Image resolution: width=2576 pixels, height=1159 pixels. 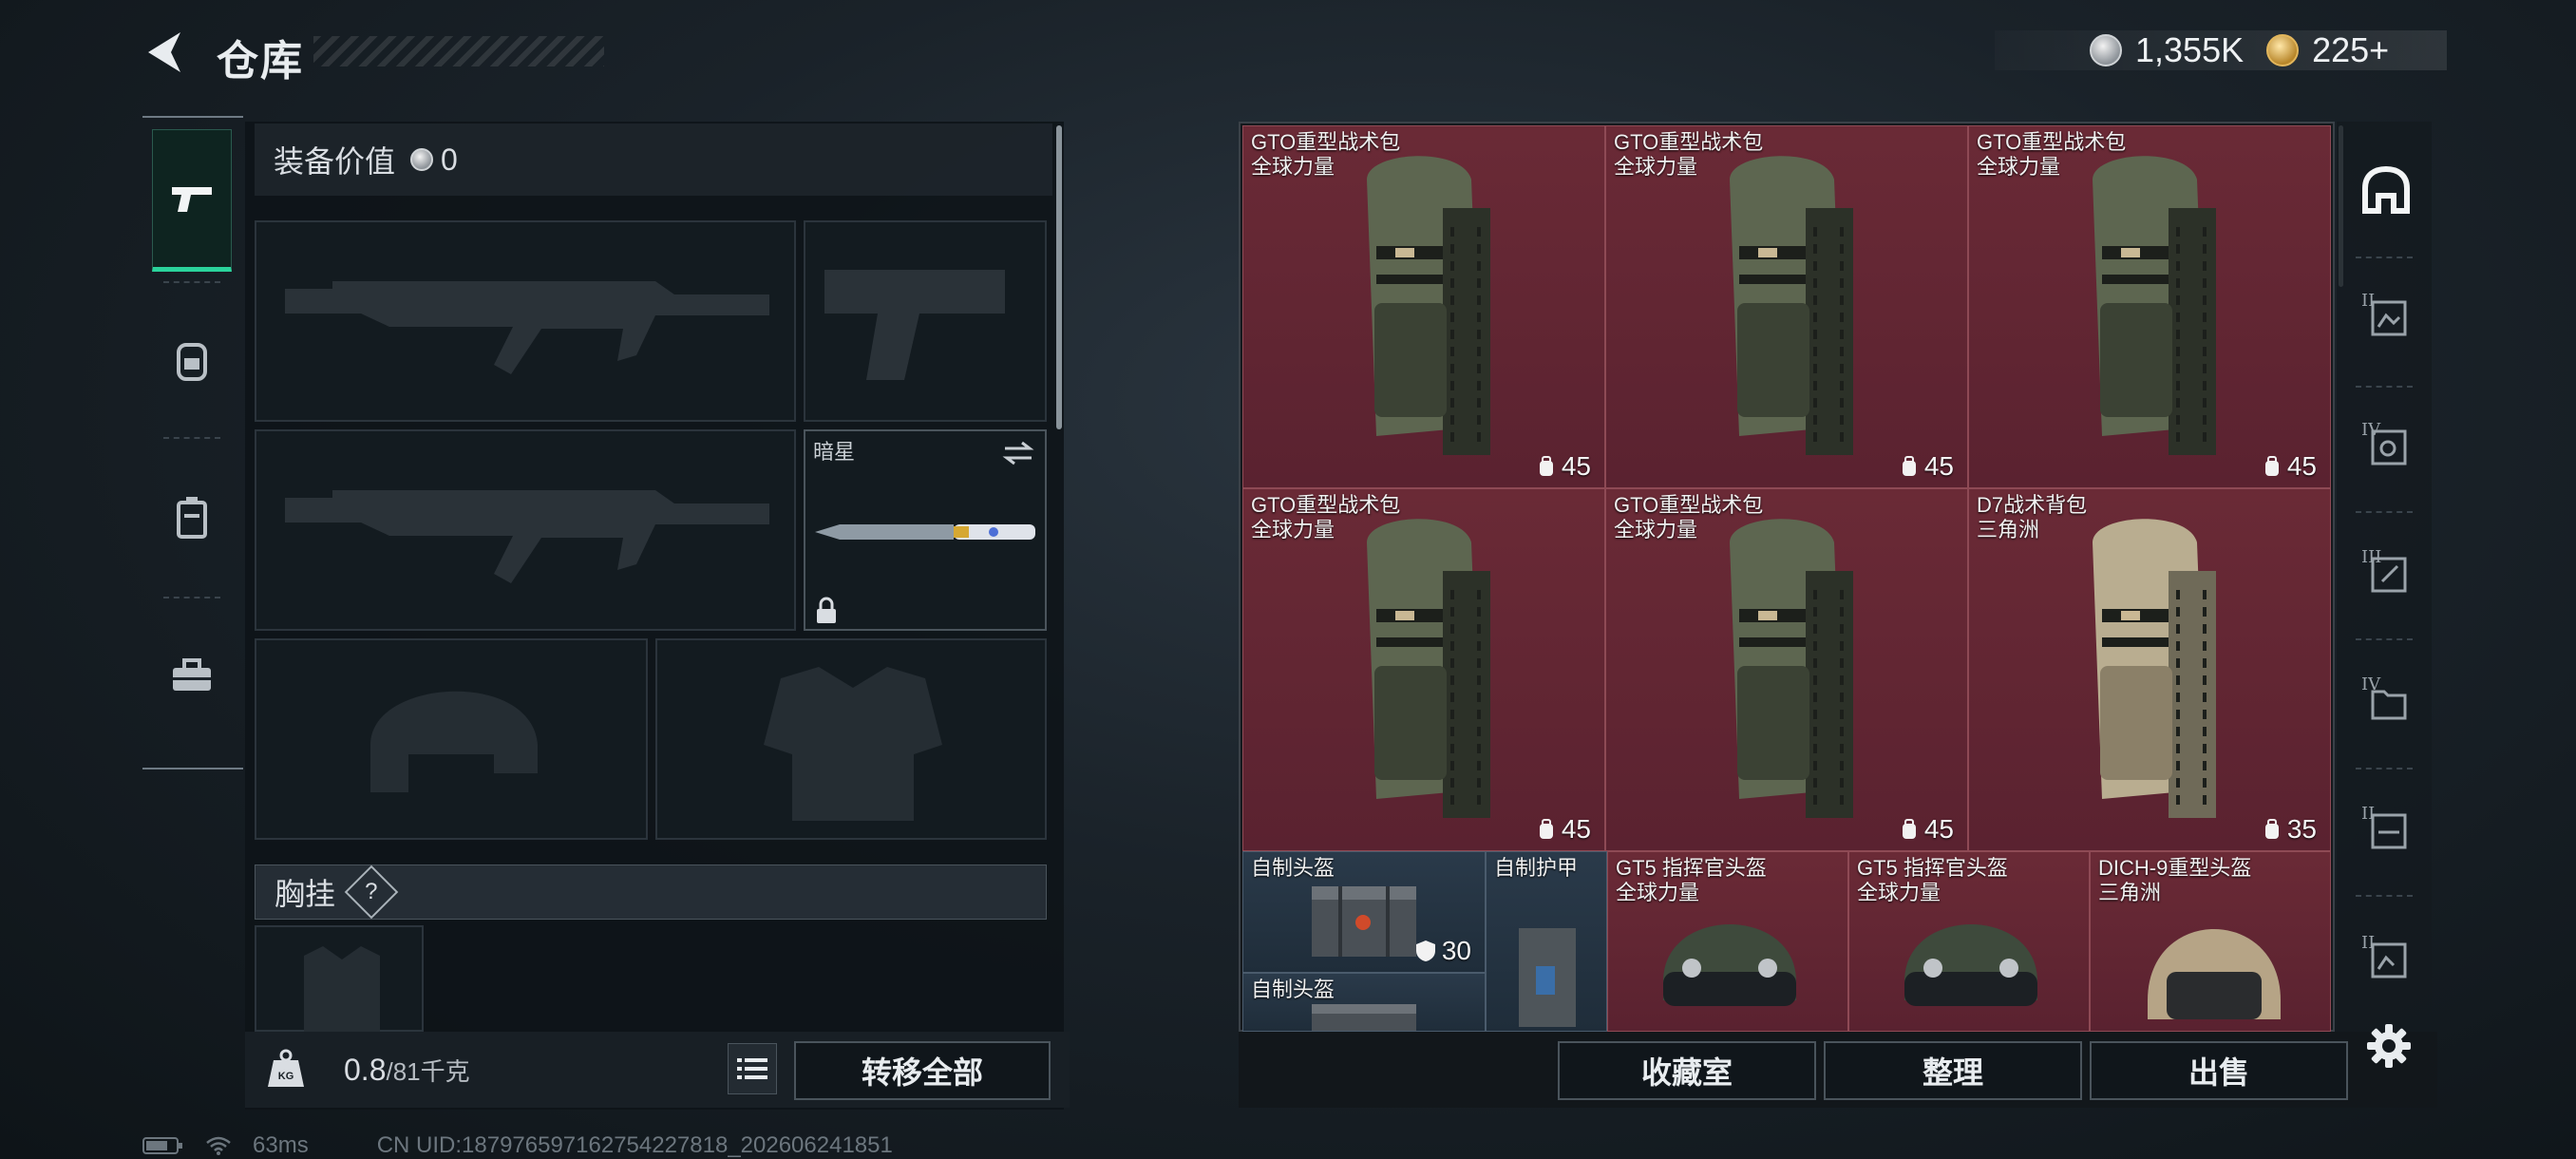 I want to click on title-decoration, so click(x=458, y=51).